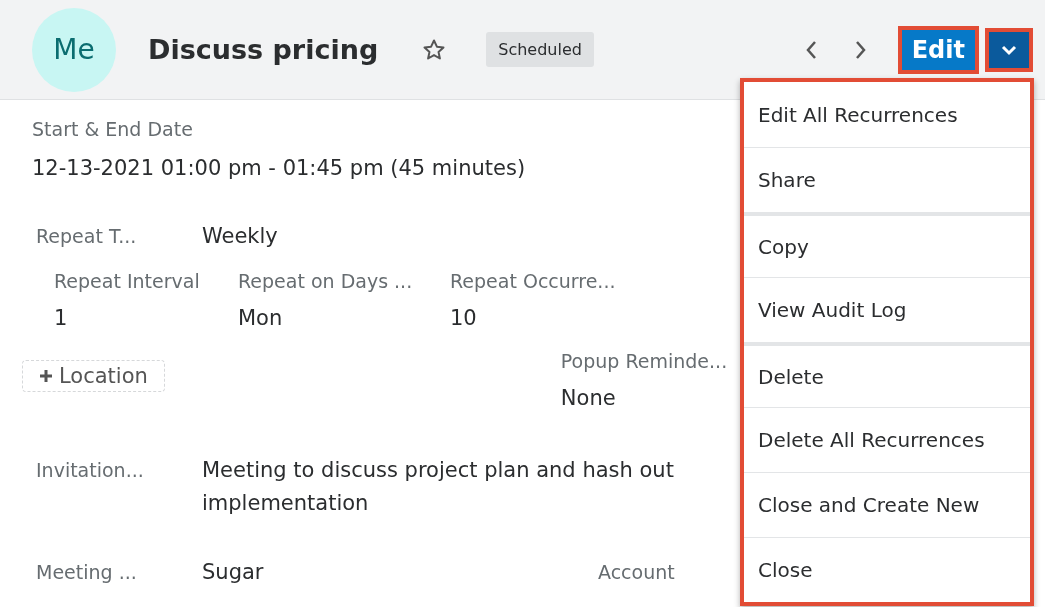 The width and height of the screenshot is (1045, 607). Describe the element at coordinates (46, 376) in the screenshot. I see `plus-icon` at that location.